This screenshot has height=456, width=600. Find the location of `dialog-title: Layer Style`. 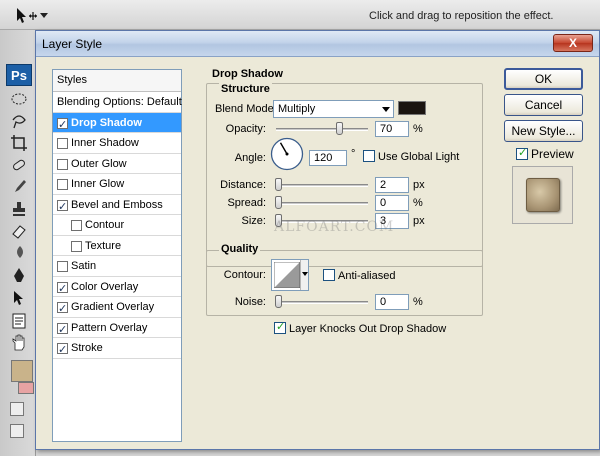

dialog-title: Layer Style is located at coordinates (72, 44).